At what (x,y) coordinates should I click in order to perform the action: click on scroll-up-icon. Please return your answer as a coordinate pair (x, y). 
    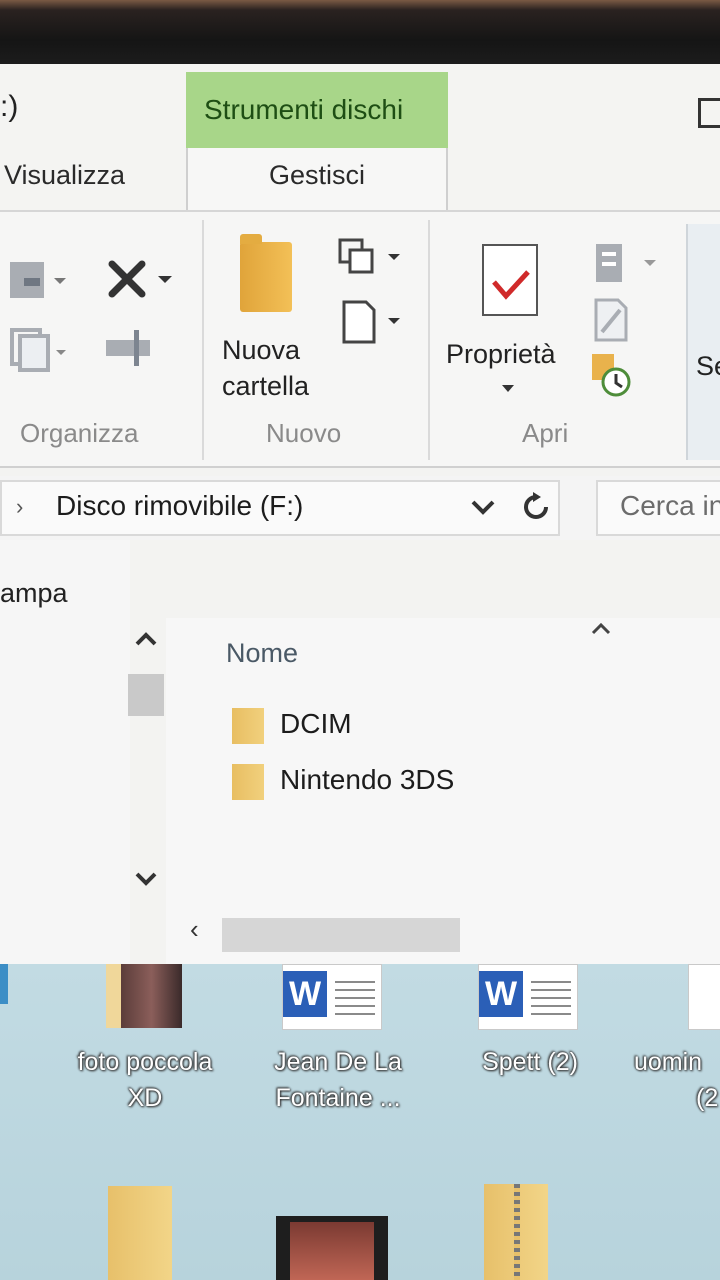
    Looking at the image, I should click on (146, 639).